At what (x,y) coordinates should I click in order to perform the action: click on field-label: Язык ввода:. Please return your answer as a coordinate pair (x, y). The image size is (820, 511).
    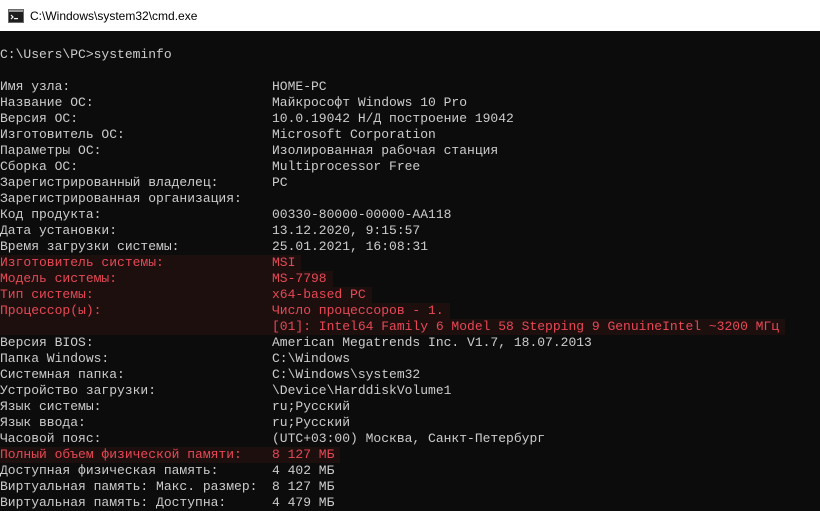
    Looking at the image, I should click on (43, 422).